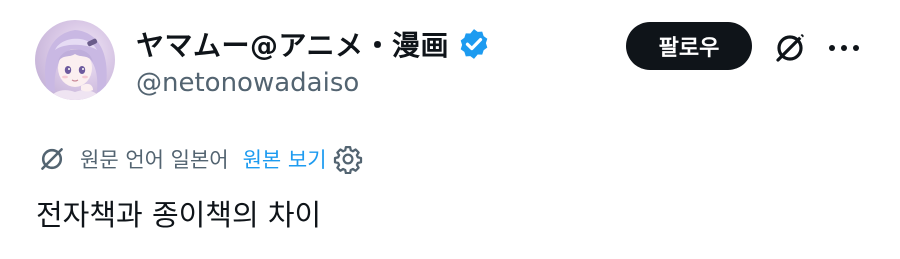 Image resolution: width=900 pixels, height=259 pixels. I want to click on follow-button: 팔로우, so click(689, 46).